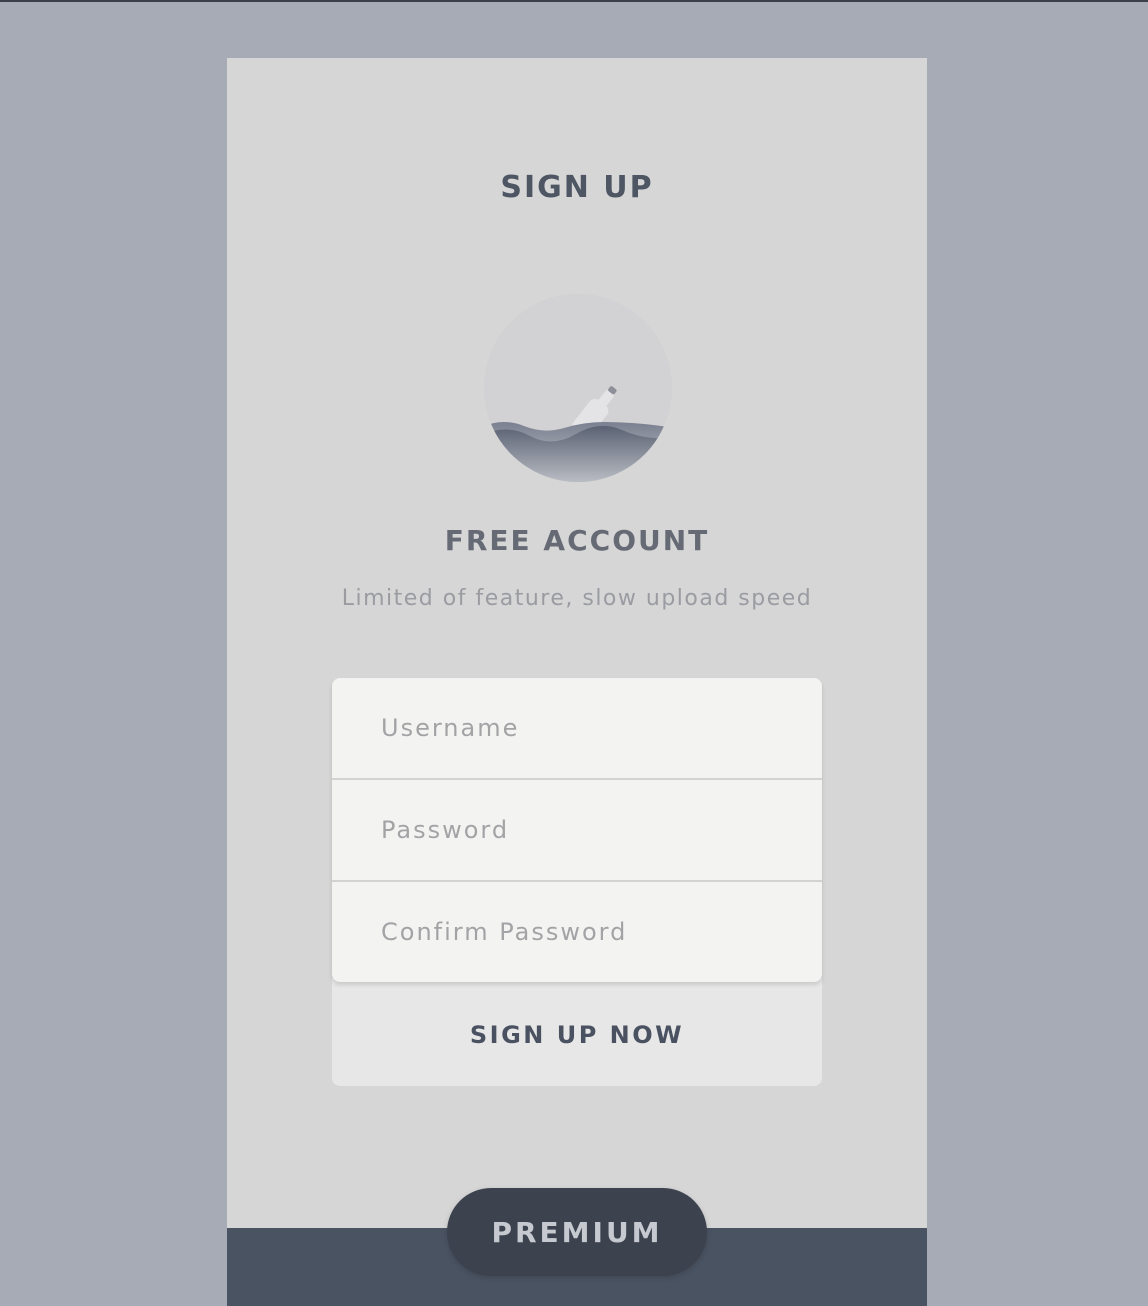 This screenshot has width=1148, height=1306. I want to click on password-input, so click(601, 830).